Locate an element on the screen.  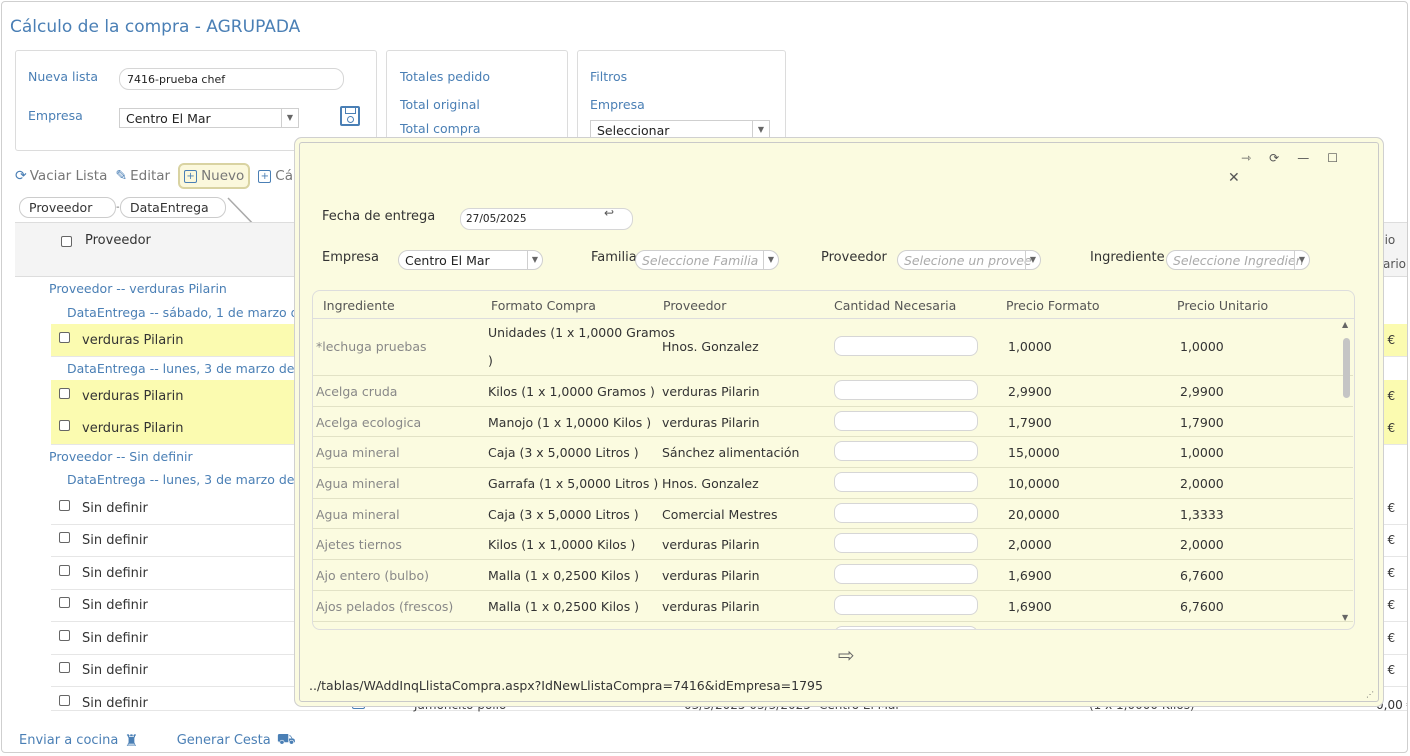
cell-proveedor: Hnos. Gonzalez is located at coordinates (710, 483).